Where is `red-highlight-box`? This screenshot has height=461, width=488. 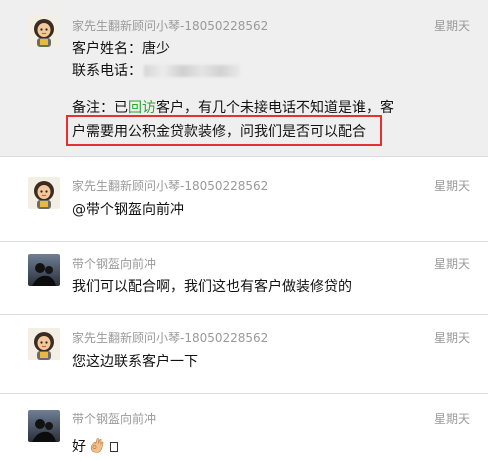
red-highlight-box is located at coordinates (224, 130).